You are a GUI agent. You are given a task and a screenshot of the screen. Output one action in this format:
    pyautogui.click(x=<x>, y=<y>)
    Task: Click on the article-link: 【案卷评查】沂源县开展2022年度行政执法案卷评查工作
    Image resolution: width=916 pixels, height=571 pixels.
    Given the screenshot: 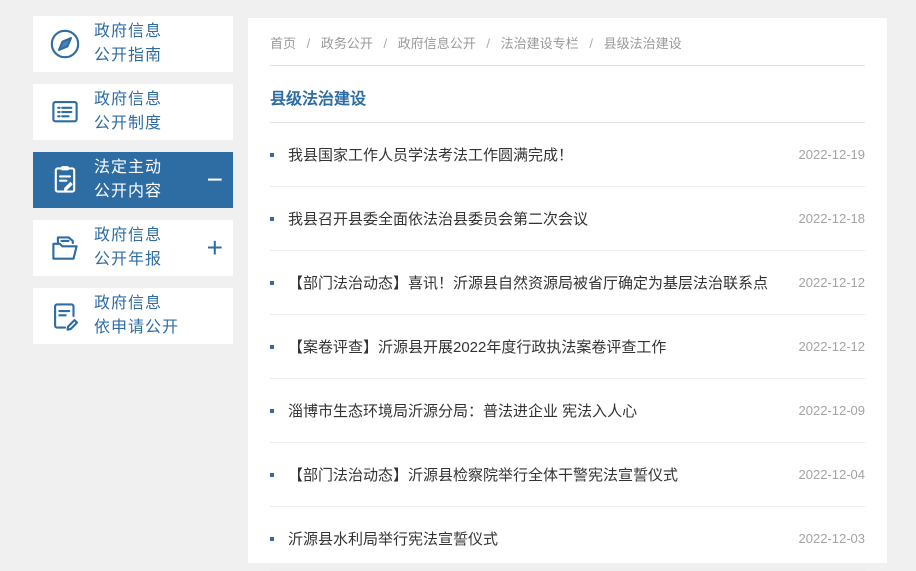 What is the action you would take?
    pyautogui.click(x=535, y=346)
    